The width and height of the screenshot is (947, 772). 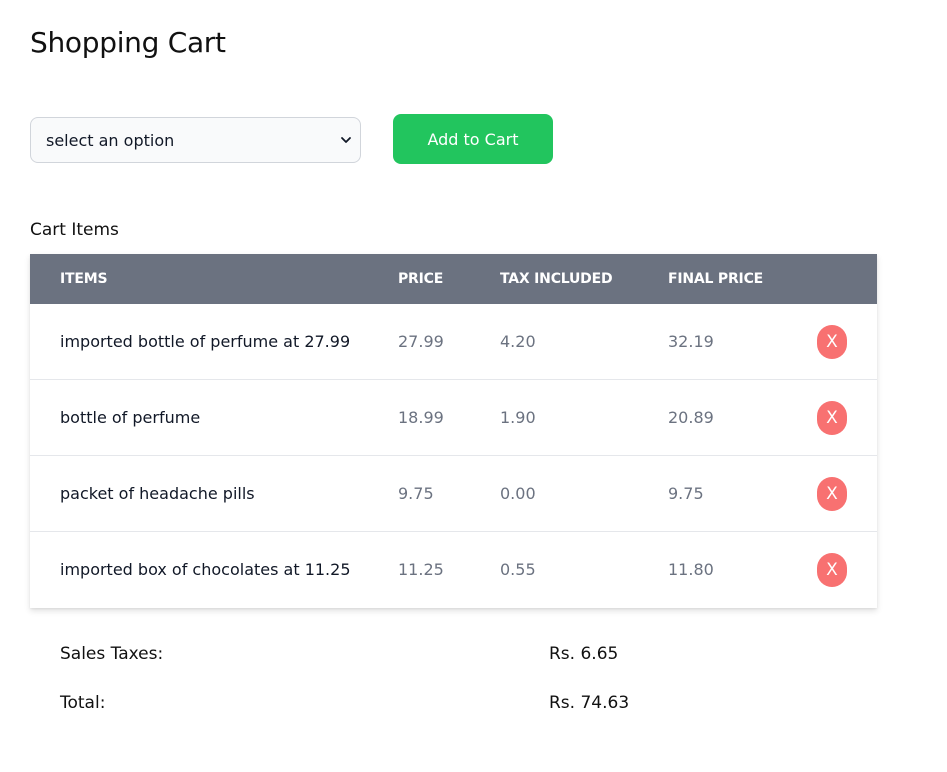 I want to click on total-label: Total:, so click(x=83, y=703).